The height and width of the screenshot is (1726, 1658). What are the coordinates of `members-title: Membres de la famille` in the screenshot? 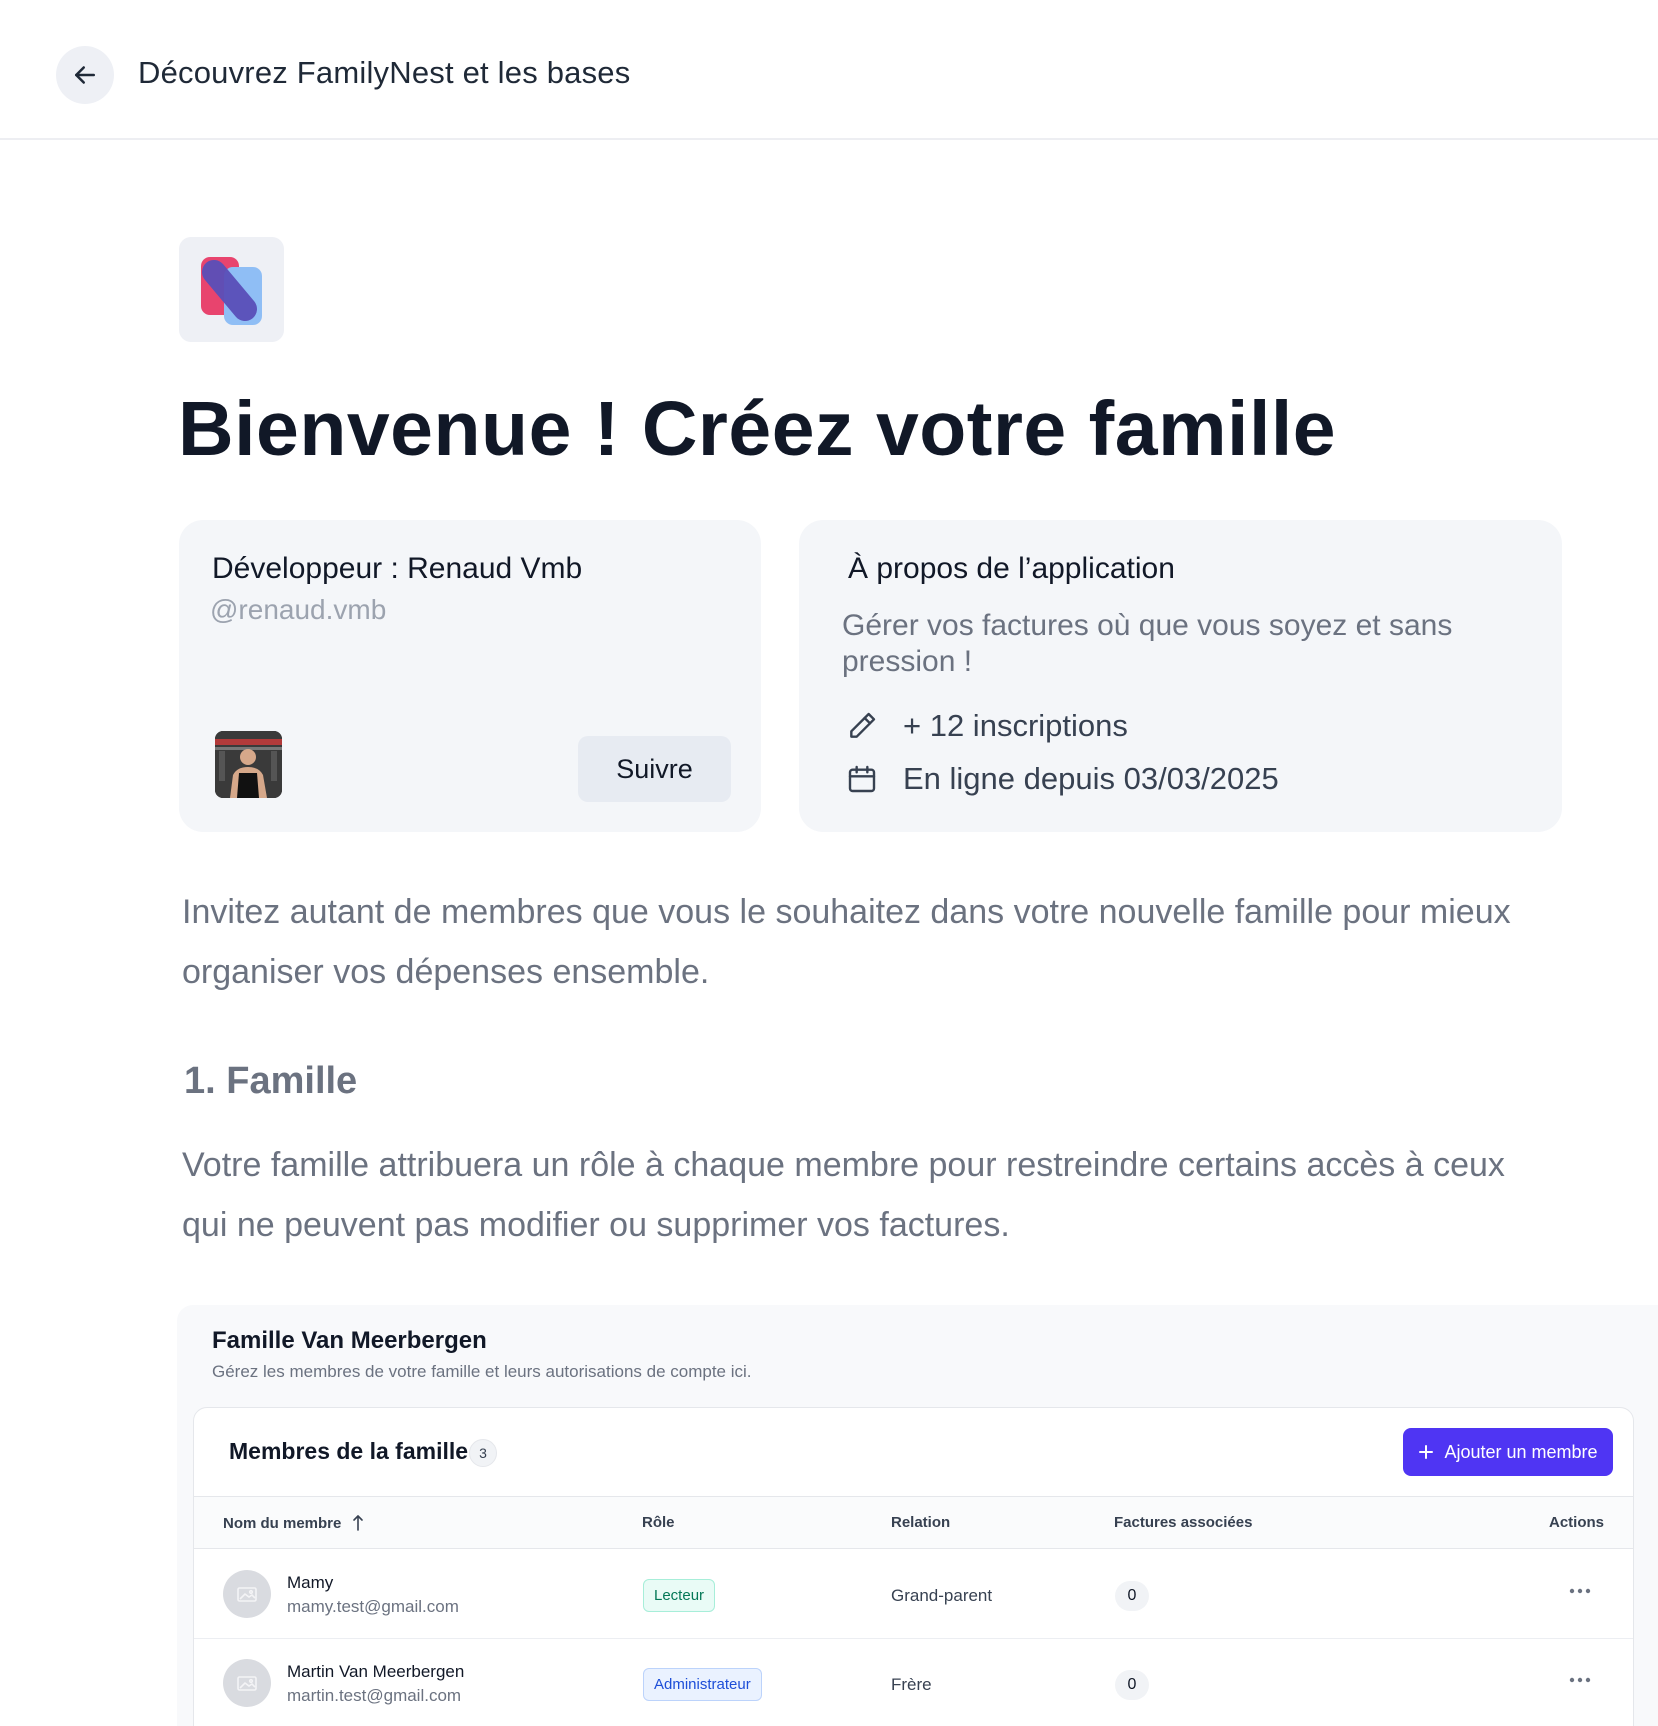 It's located at (349, 1451).